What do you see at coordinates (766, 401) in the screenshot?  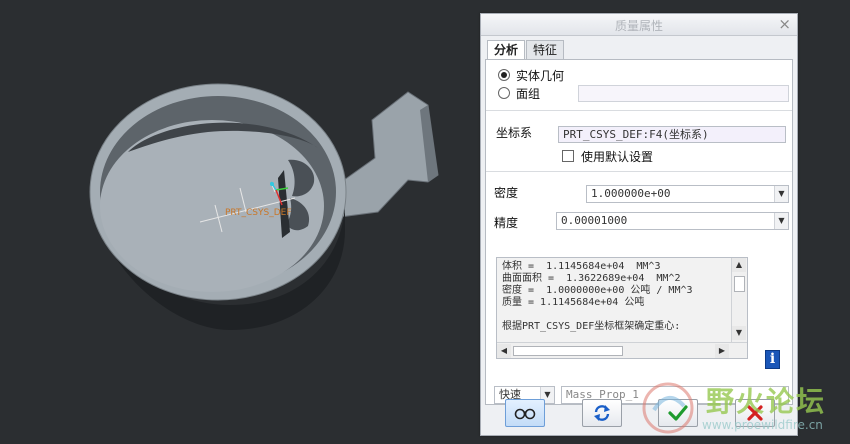 I see `watermark-title: 野火论坛` at bounding box center [766, 401].